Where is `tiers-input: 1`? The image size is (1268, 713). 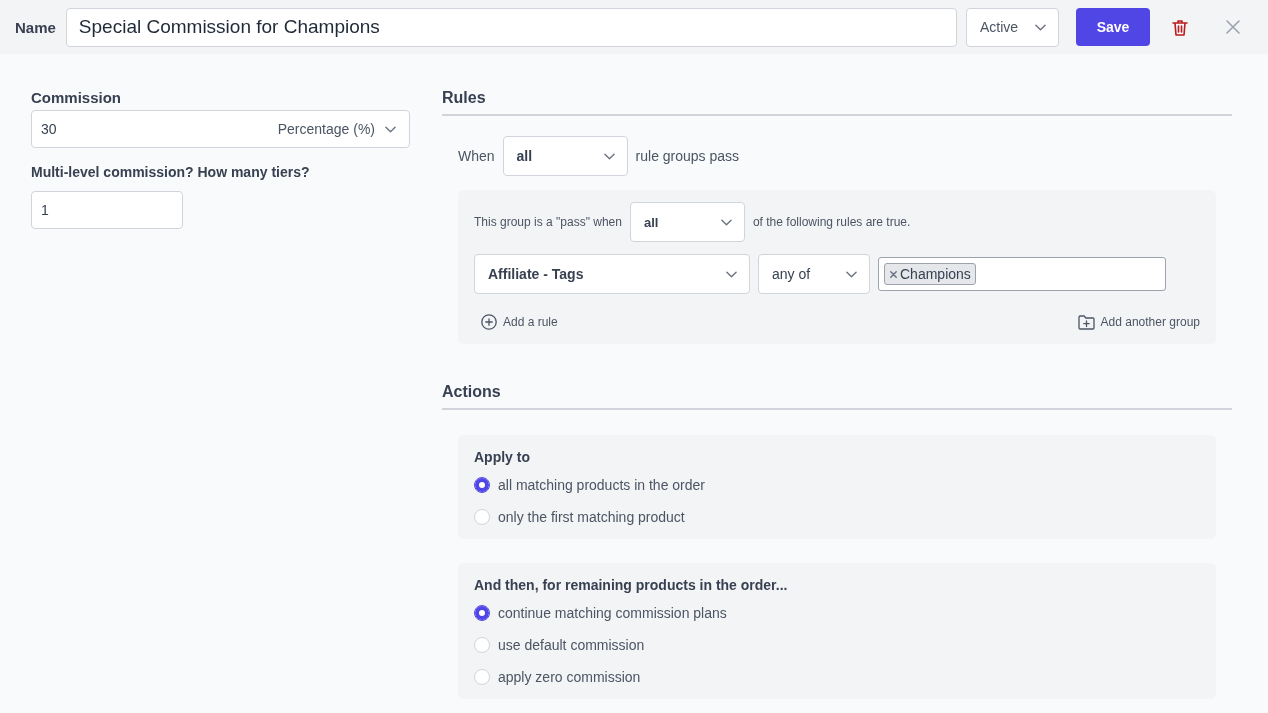 tiers-input: 1 is located at coordinates (107, 210).